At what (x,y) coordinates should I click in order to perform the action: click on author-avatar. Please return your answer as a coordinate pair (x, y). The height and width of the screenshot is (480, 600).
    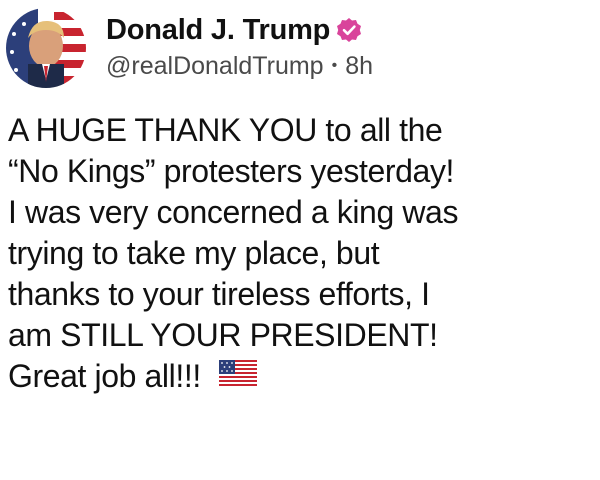
    Looking at the image, I should click on (46, 48).